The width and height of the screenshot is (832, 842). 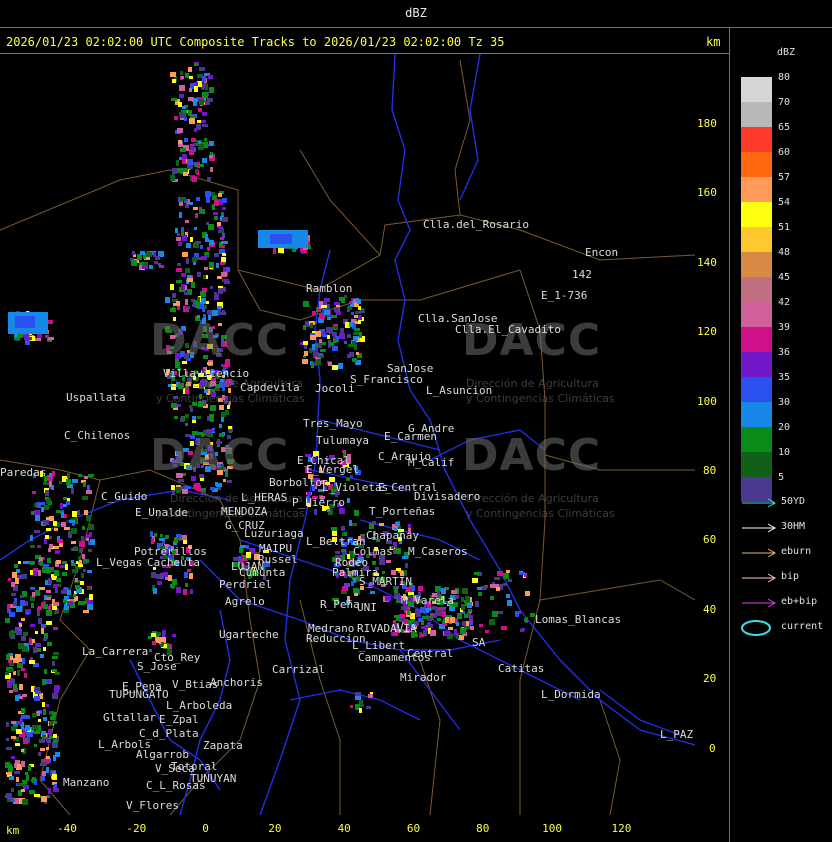 What do you see at coordinates (67, 828) in the screenshot?
I see `x-tick-label: -40` at bounding box center [67, 828].